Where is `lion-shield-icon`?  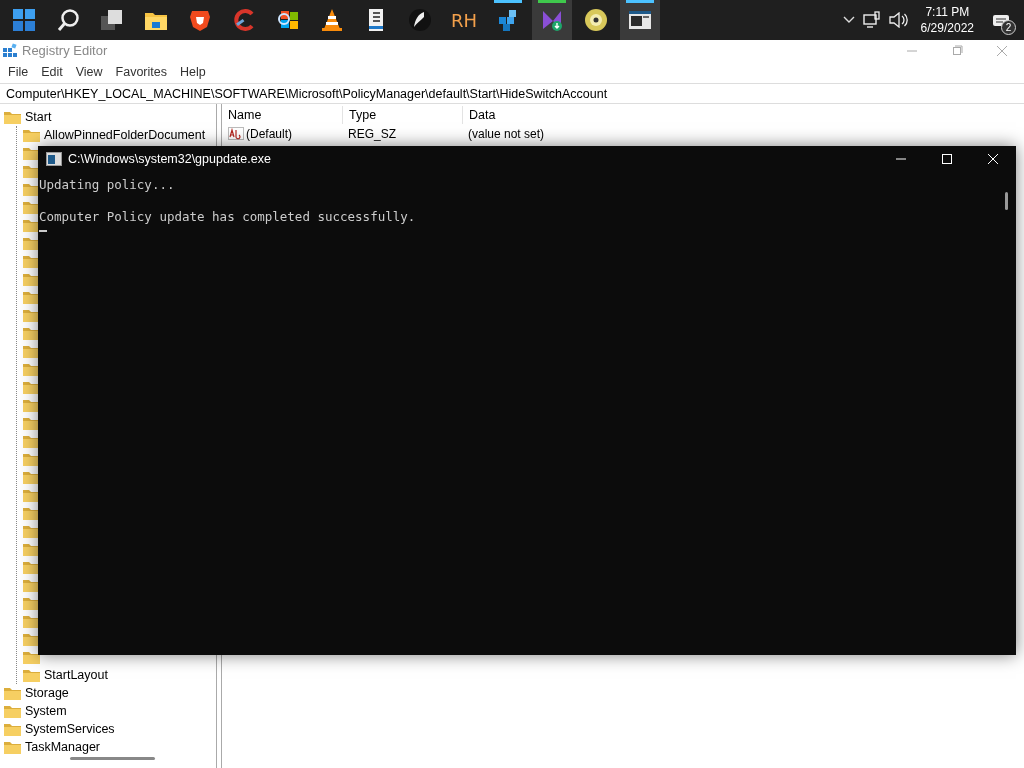 lion-shield-icon is located at coordinates (200, 20).